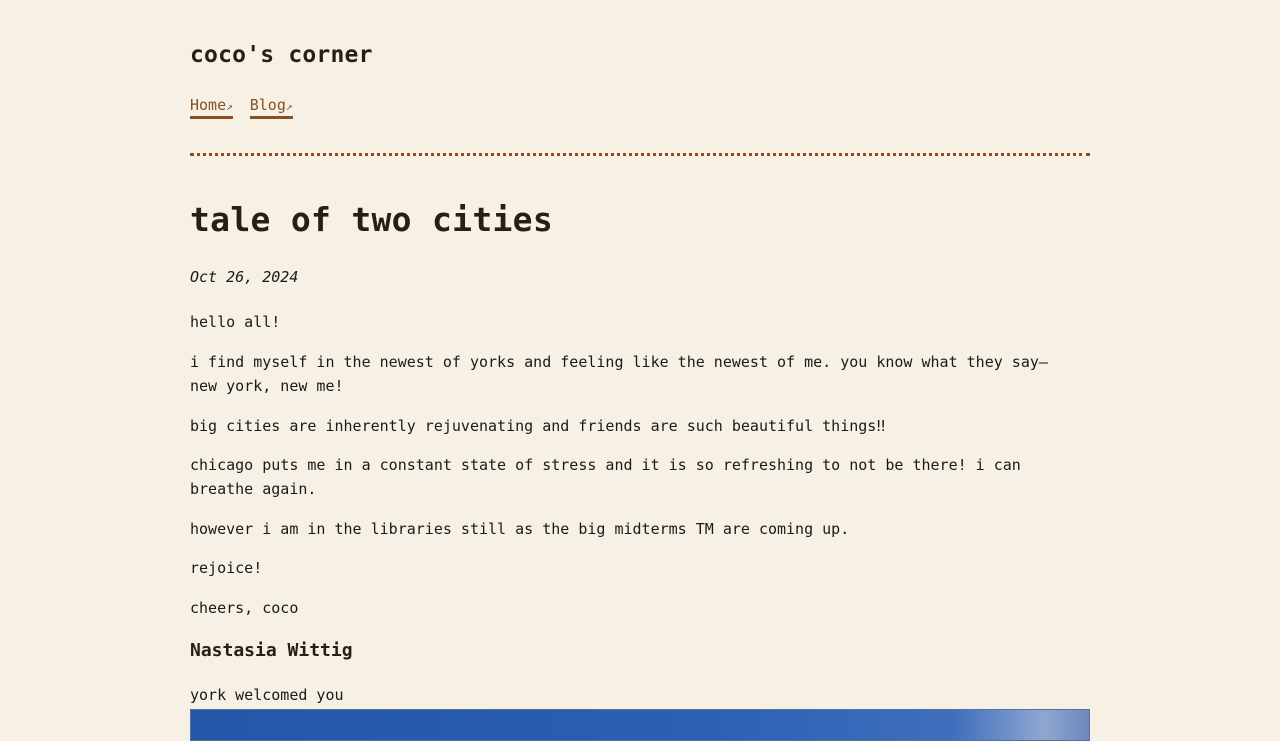 This screenshot has width=1280, height=741. What do you see at coordinates (267, 105) in the screenshot?
I see `nav-link-blog-label: Blog` at bounding box center [267, 105].